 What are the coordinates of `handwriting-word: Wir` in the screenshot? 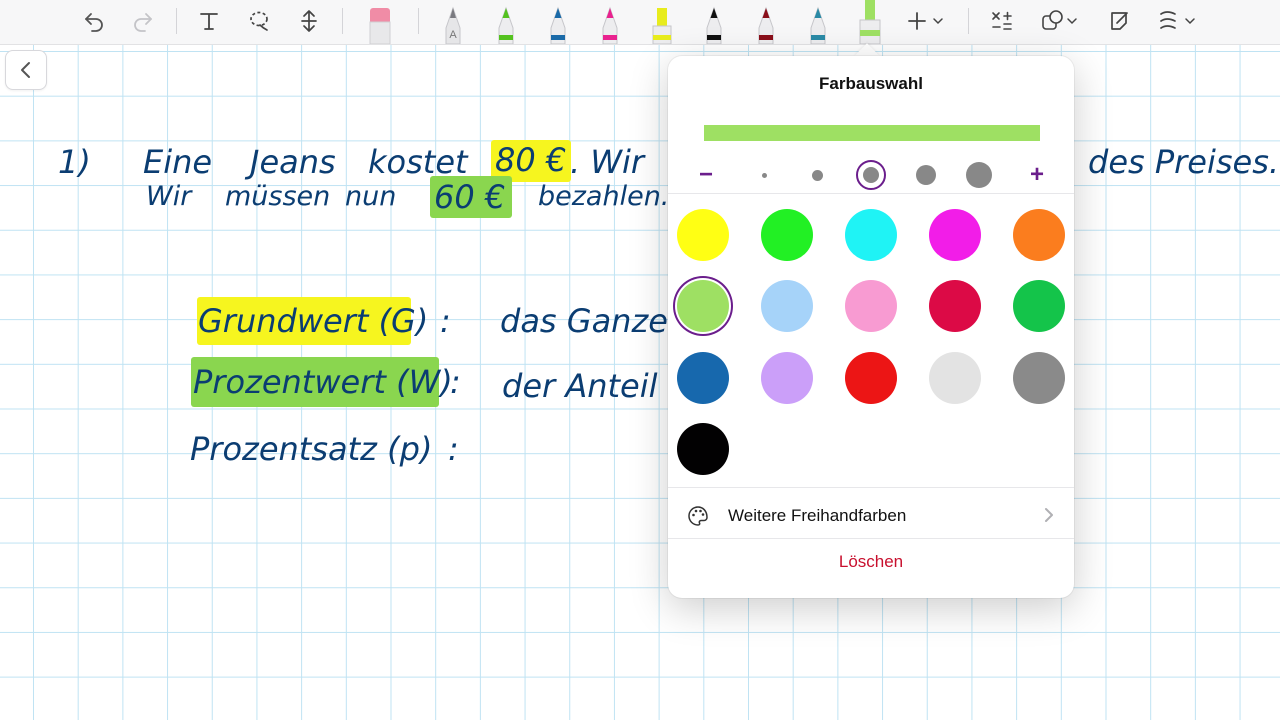 It's located at (169, 196).